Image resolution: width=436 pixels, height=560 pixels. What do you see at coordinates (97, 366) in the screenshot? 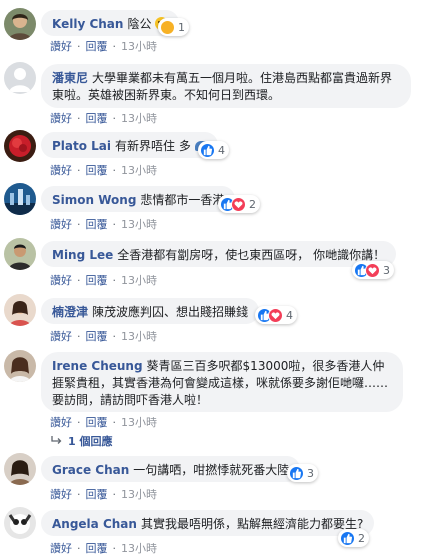
I see `comment-author: Irene Cheung` at bounding box center [97, 366].